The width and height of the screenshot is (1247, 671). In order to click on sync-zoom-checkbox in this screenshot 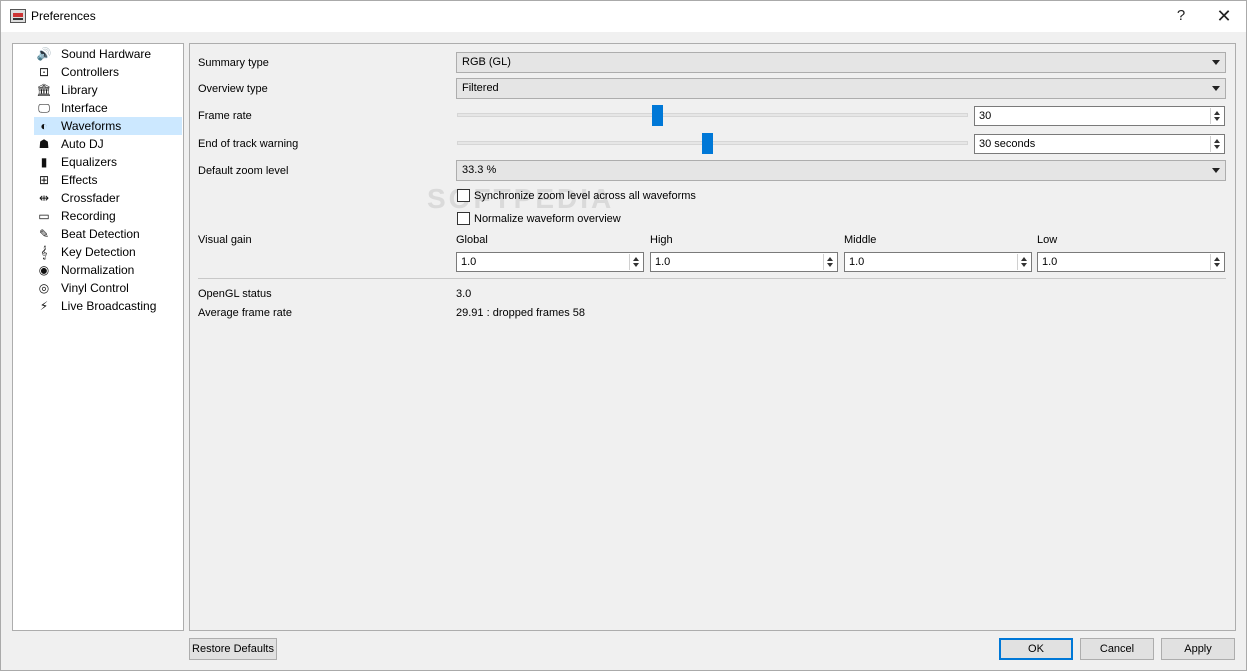, I will do `click(463, 195)`.